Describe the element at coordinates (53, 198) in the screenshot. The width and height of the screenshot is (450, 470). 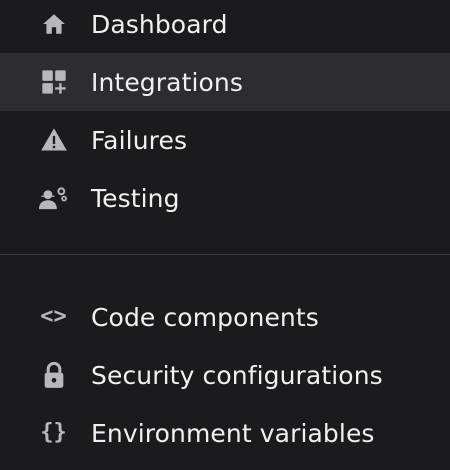
I see `testing-icon` at that location.